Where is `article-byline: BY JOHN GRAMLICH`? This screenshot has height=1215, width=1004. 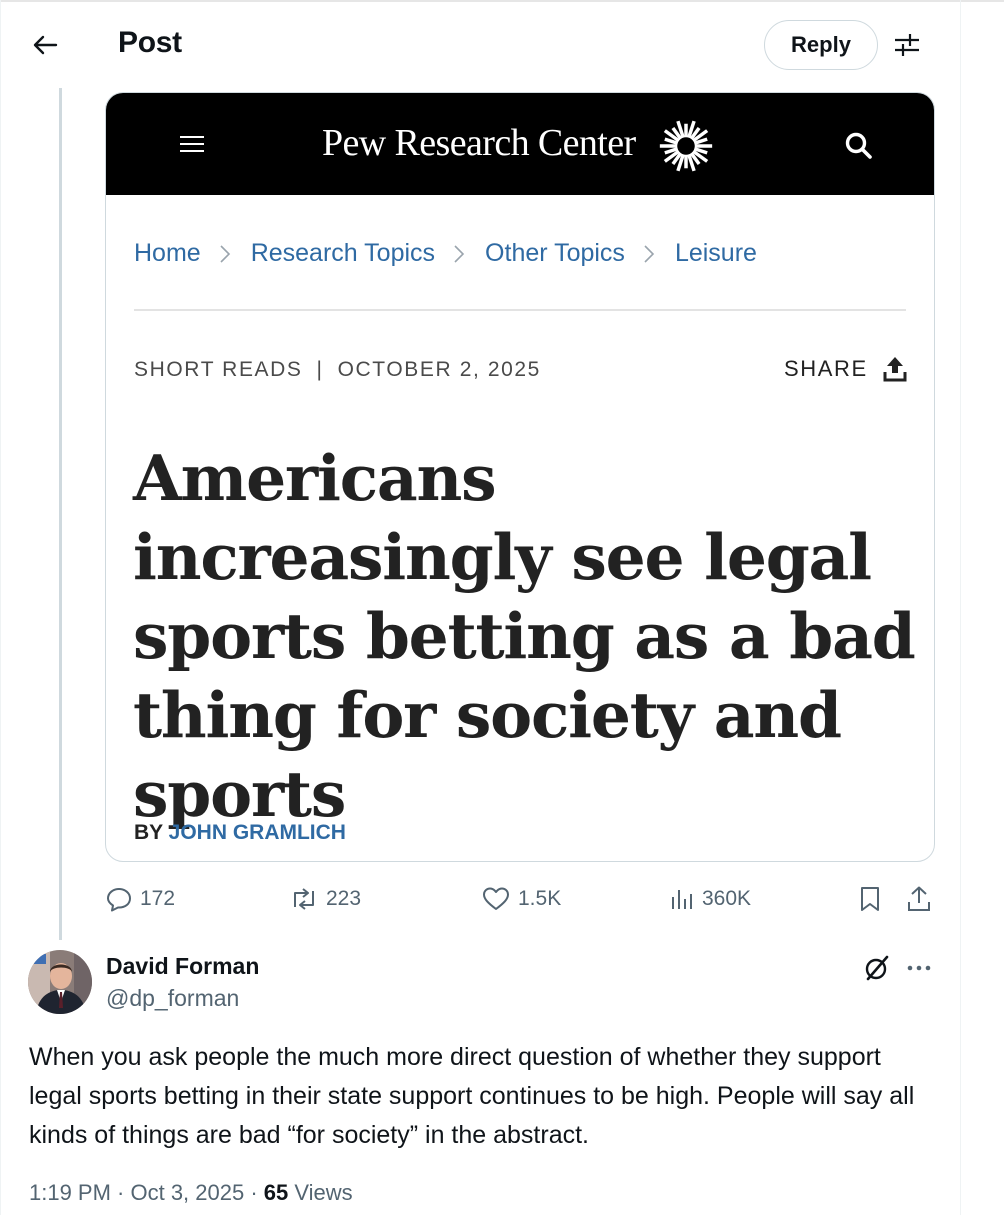
article-byline: BY JOHN GRAMLICH is located at coordinates (240, 833).